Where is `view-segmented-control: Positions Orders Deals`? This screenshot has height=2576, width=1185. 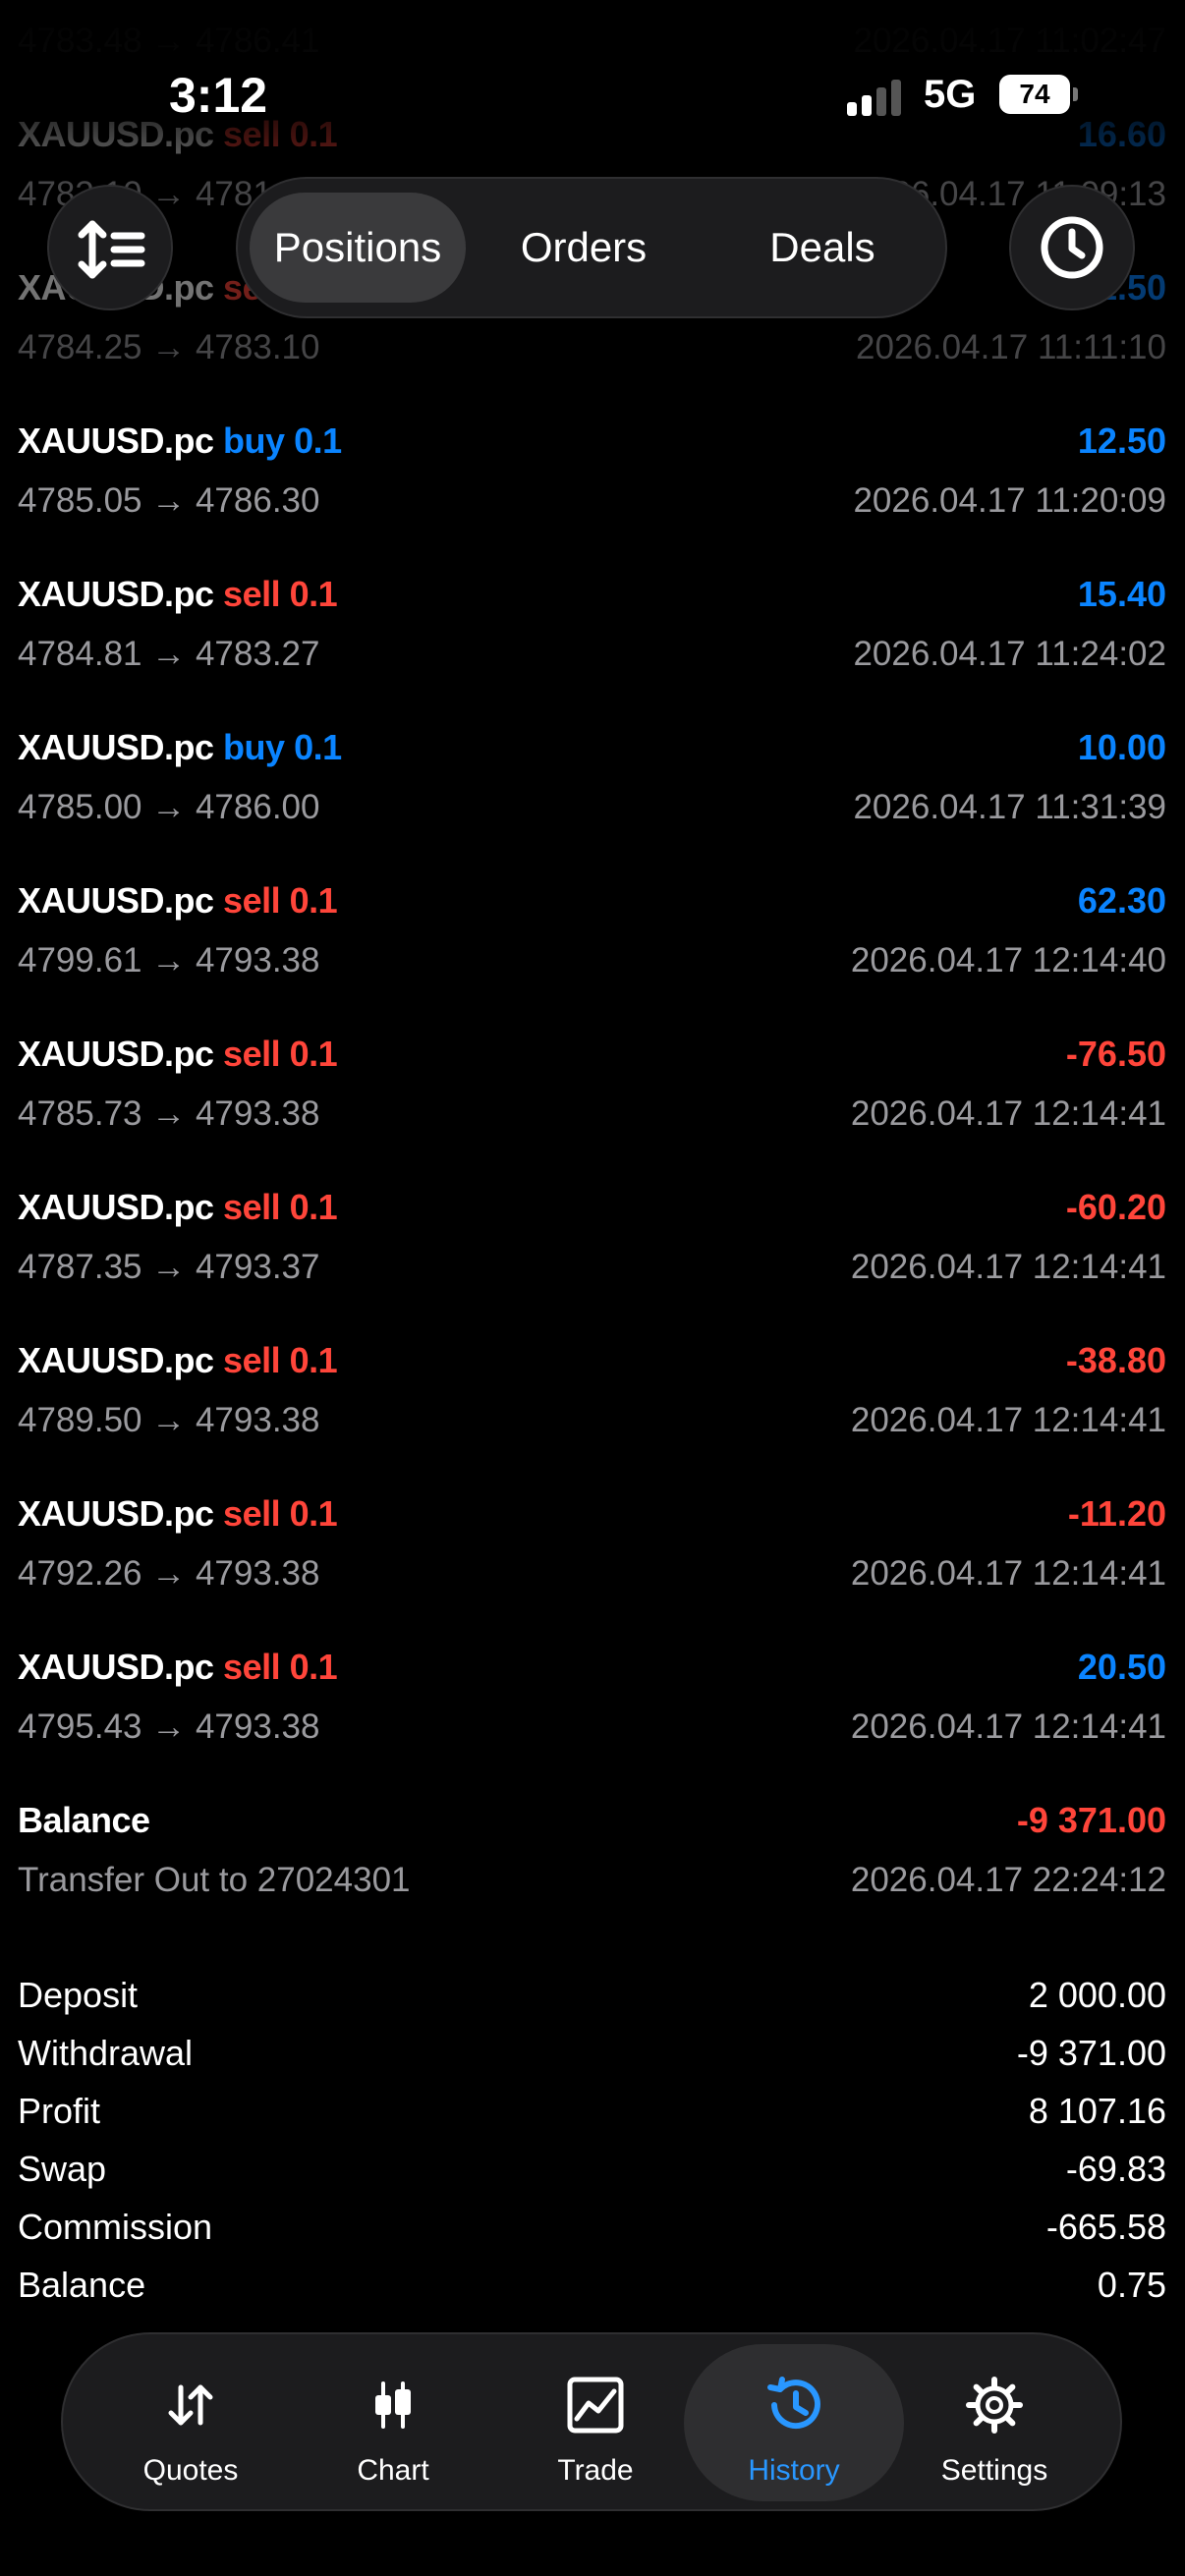
view-segmented-control: Positions Orders Deals is located at coordinates (592, 247).